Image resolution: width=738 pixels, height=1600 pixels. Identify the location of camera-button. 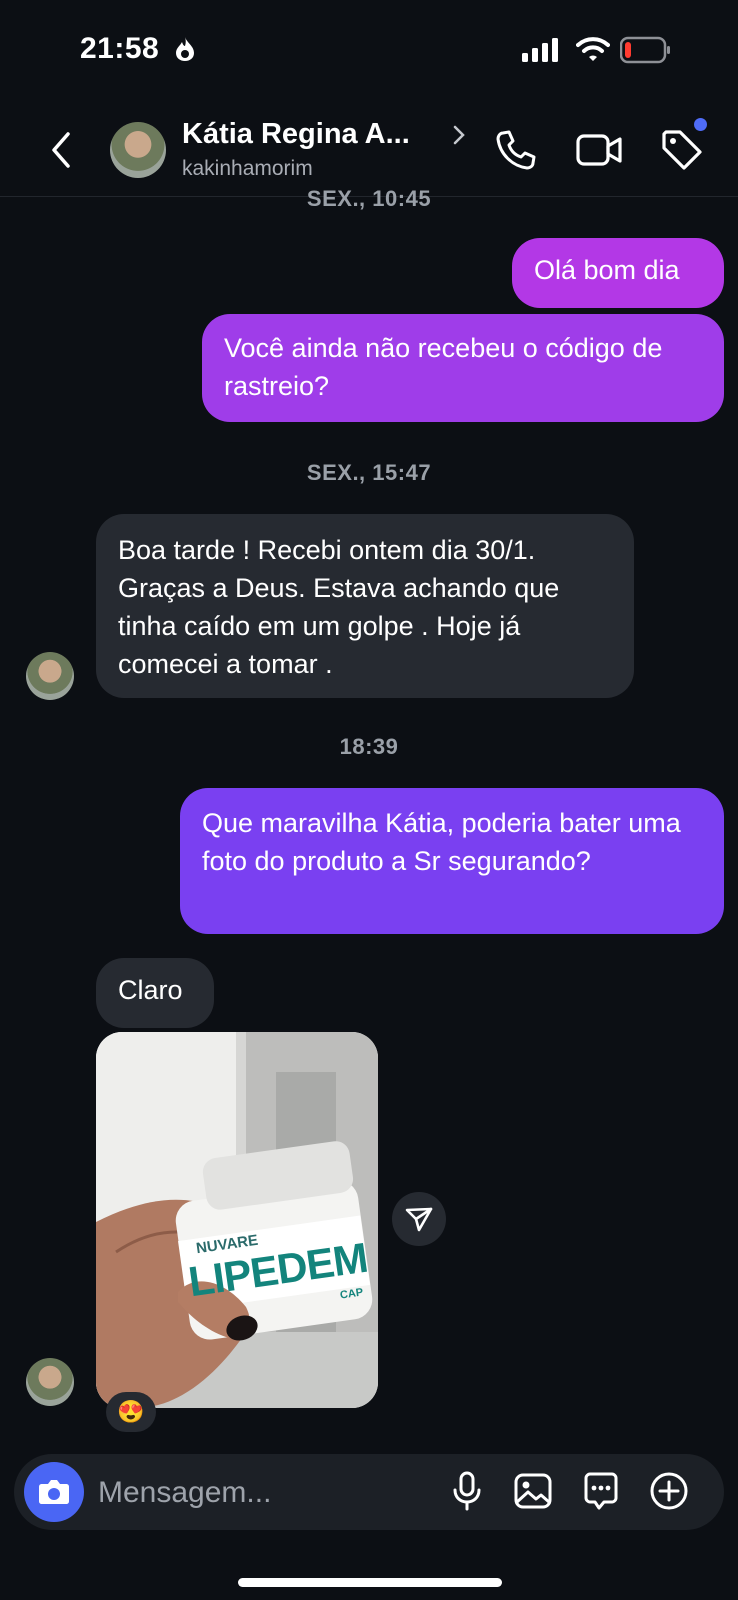
(54, 1492).